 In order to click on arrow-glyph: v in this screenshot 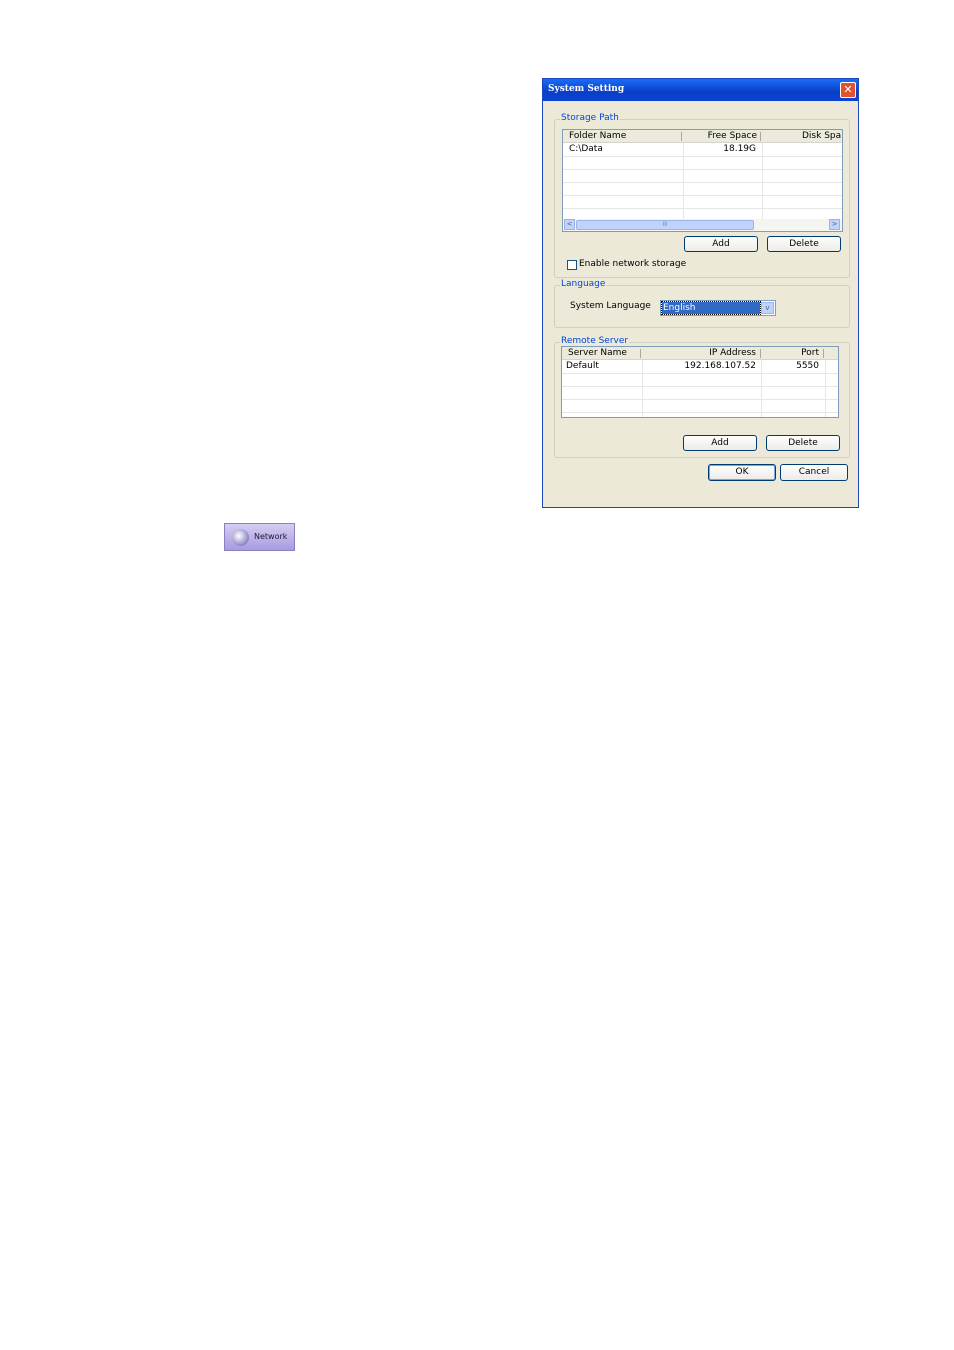, I will do `click(767, 308)`.